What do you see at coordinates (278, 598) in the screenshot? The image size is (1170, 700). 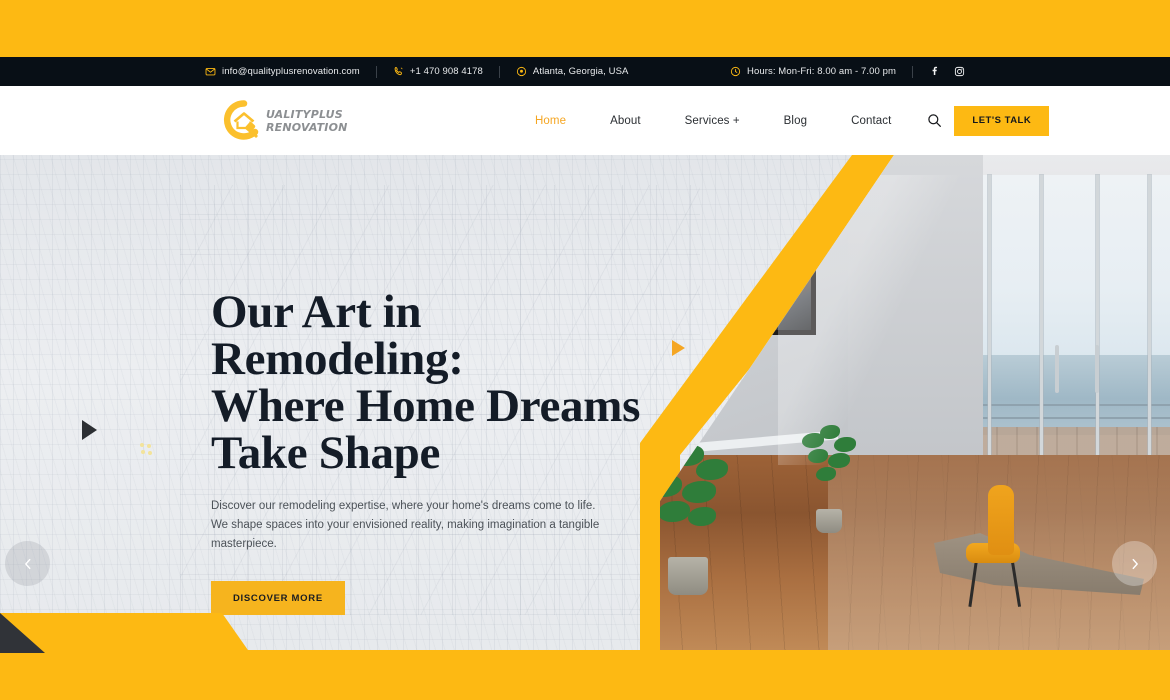 I see `discover-more-button: DISCOVER MORE` at bounding box center [278, 598].